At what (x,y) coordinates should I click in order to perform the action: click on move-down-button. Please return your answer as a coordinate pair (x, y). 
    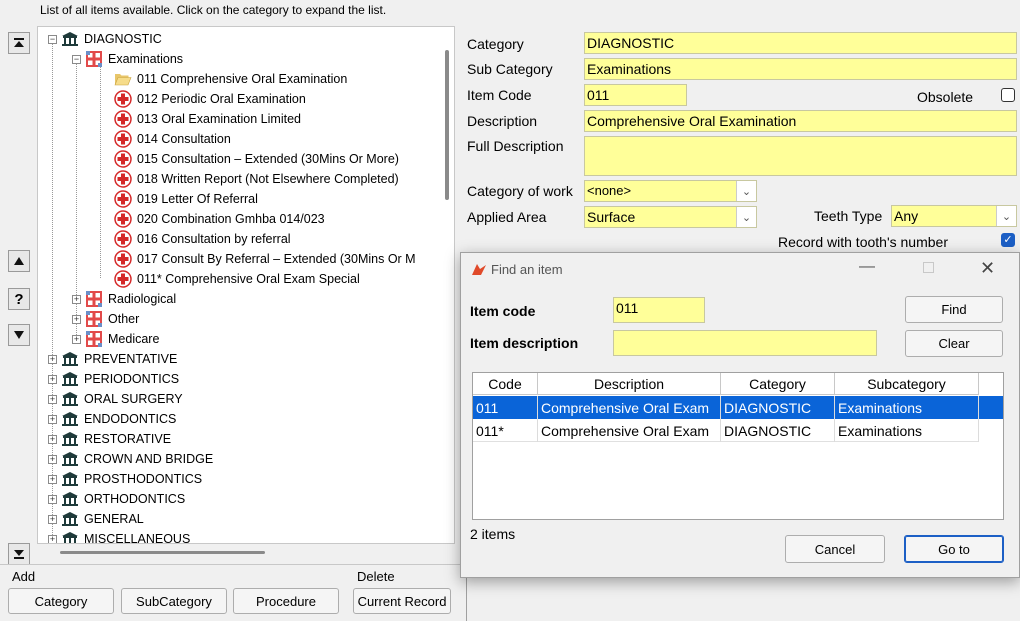
    Looking at the image, I should click on (19, 335).